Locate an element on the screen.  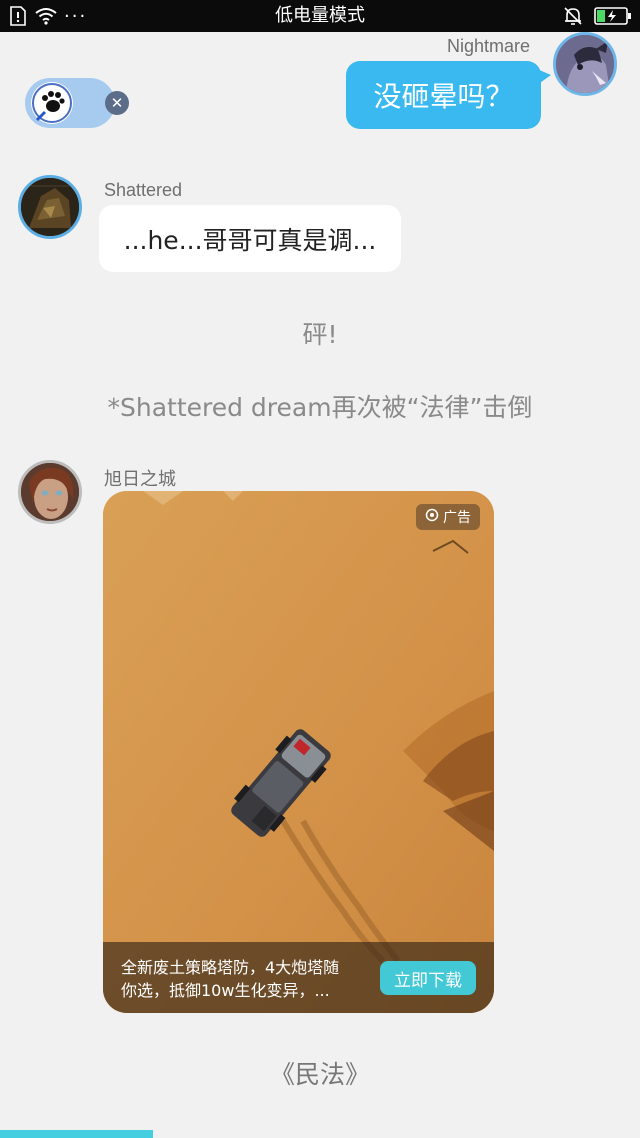
avatar-nightmare is located at coordinates (585, 64).